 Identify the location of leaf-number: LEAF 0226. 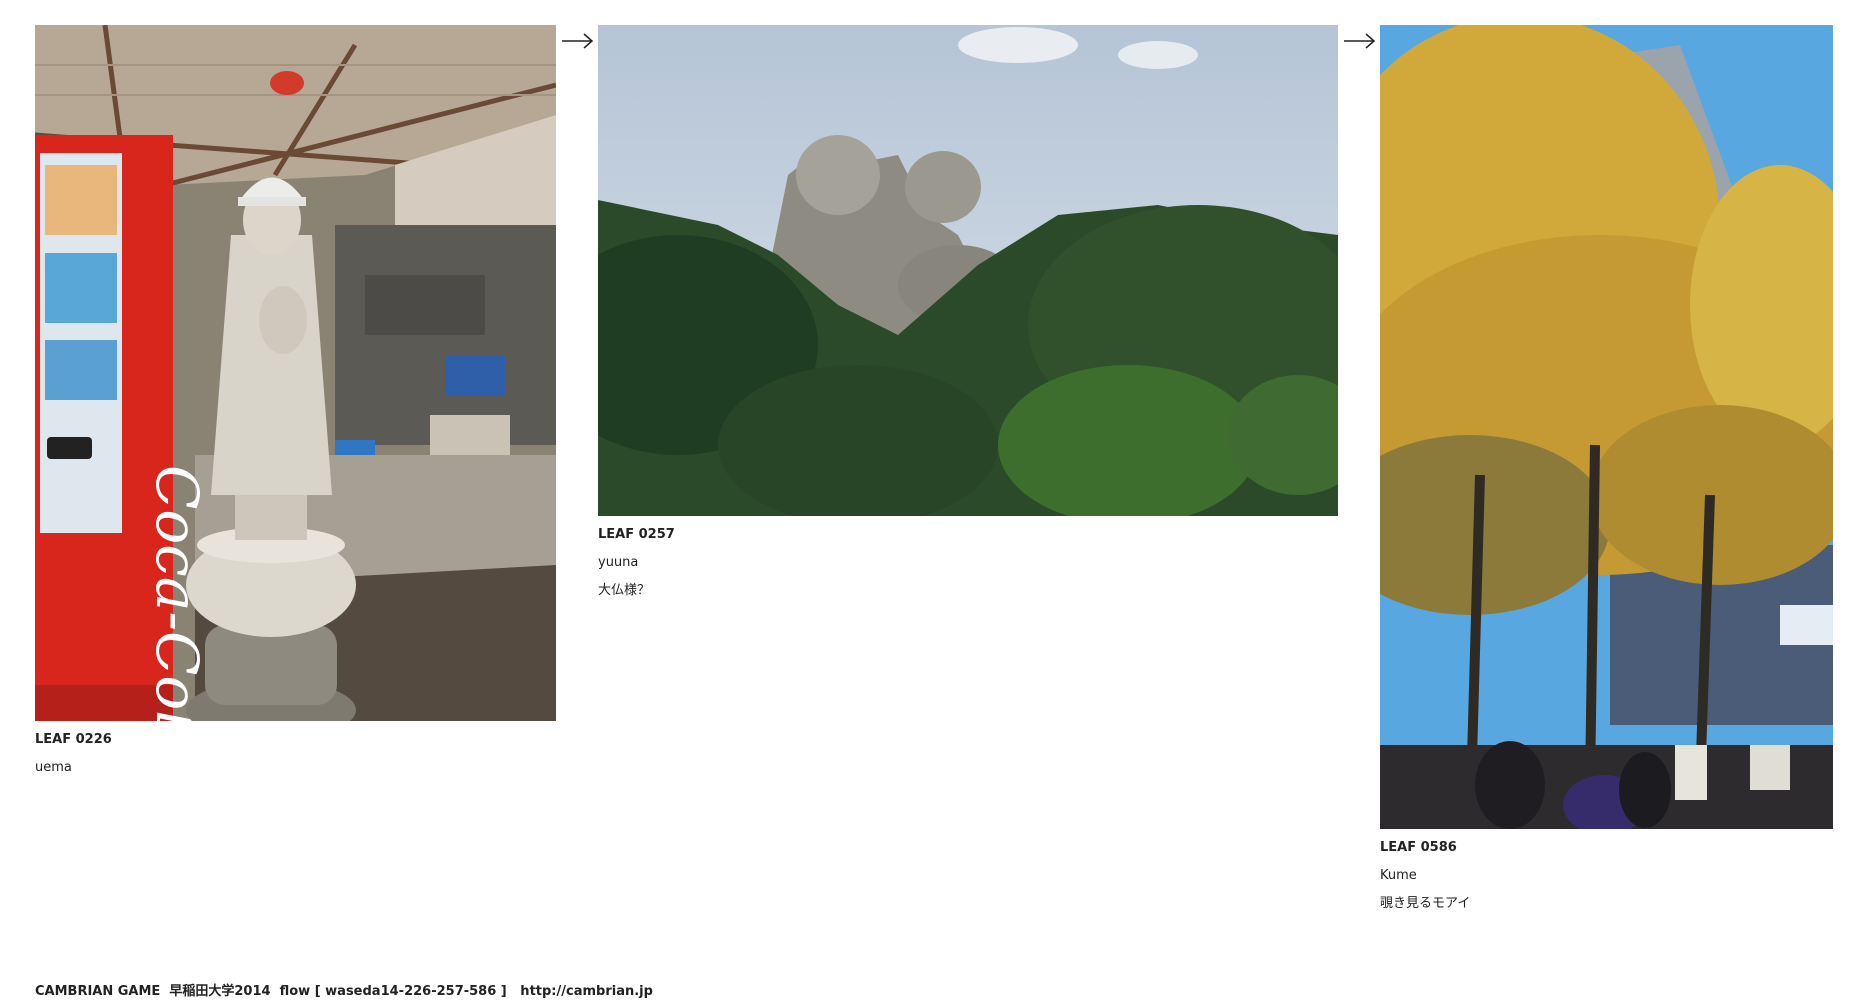
(73, 739).